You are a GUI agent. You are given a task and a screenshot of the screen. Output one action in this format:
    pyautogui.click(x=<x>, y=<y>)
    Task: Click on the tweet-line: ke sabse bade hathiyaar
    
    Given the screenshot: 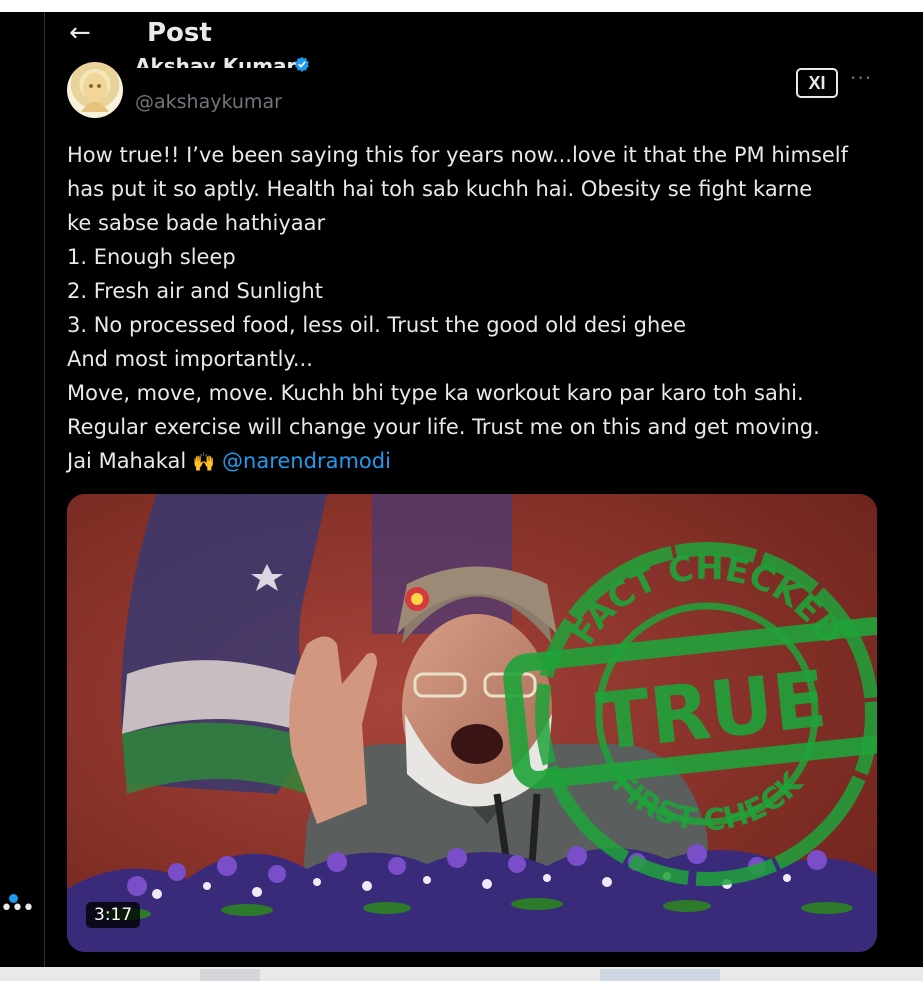 What is the action you would take?
    pyautogui.click(x=196, y=223)
    